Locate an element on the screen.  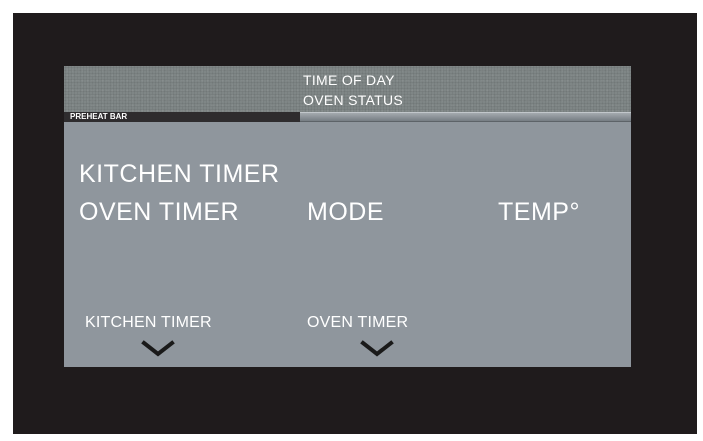
preheat-bar: PREHEAT BAR is located at coordinates (347, 117).